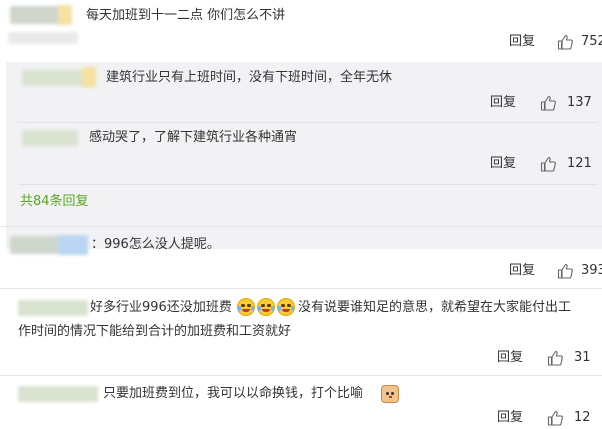 The image size is (602, 429). I want to click on username-badge-blurred, so click(73, 245).